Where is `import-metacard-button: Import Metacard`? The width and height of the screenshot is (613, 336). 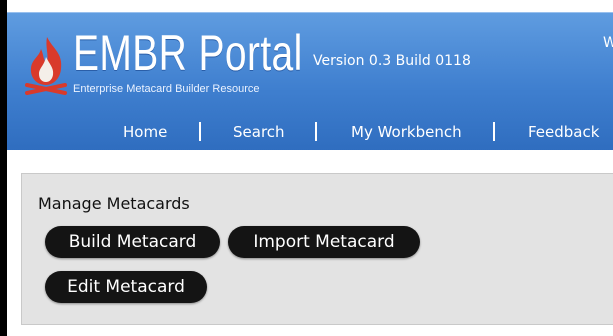
import-metacard-button: Import Metacard is located at coordinates (324, 242).